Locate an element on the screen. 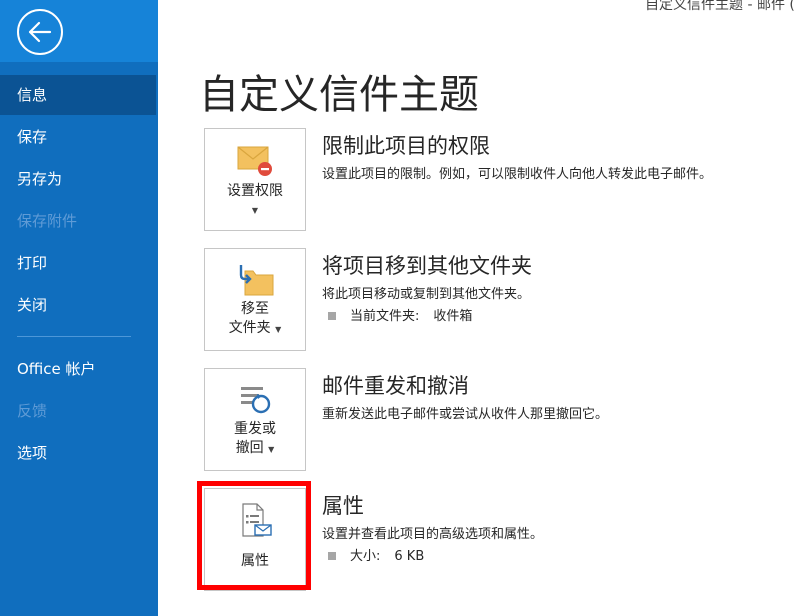  section-title-permissions: 限制此项目的权限 is located at coordinates (406, 146).